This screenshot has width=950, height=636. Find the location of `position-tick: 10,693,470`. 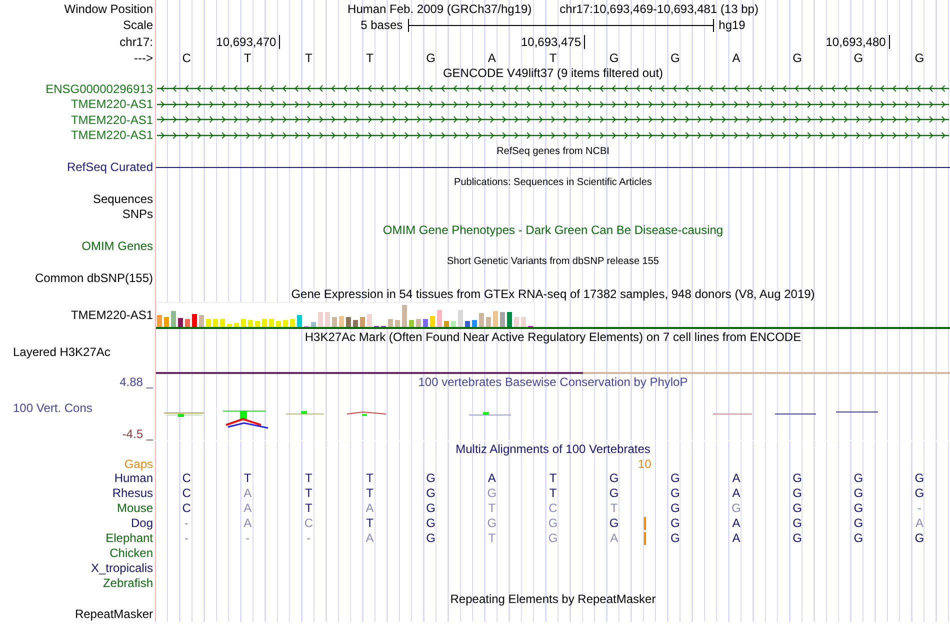

position-tick: 10,693,470 is located at coordinates (248, 41).